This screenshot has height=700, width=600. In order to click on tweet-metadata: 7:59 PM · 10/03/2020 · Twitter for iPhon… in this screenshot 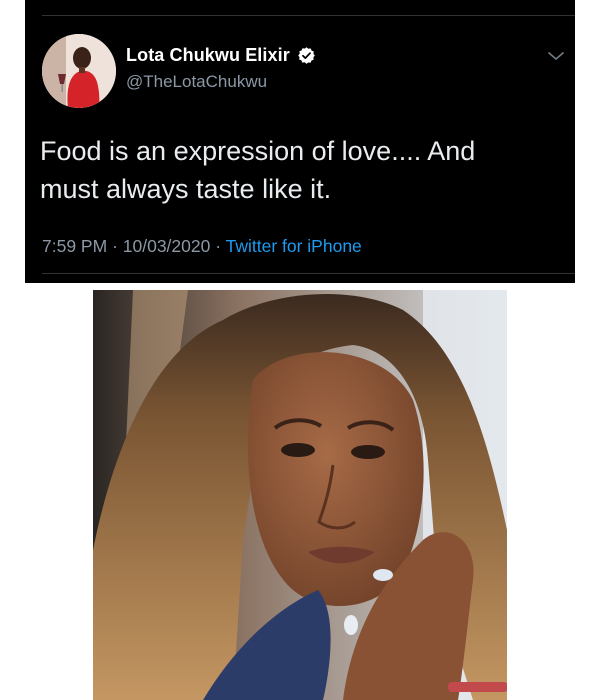, I will do `click(202, 246)`.